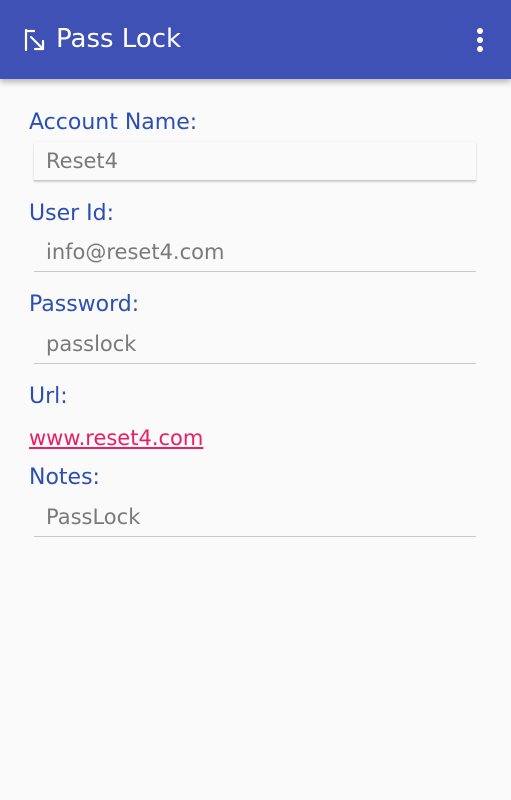  What do you see at coordinates (93, 517) in the screenshot?
I see `notes-value: PassLock` at bounding box center [93, 517].